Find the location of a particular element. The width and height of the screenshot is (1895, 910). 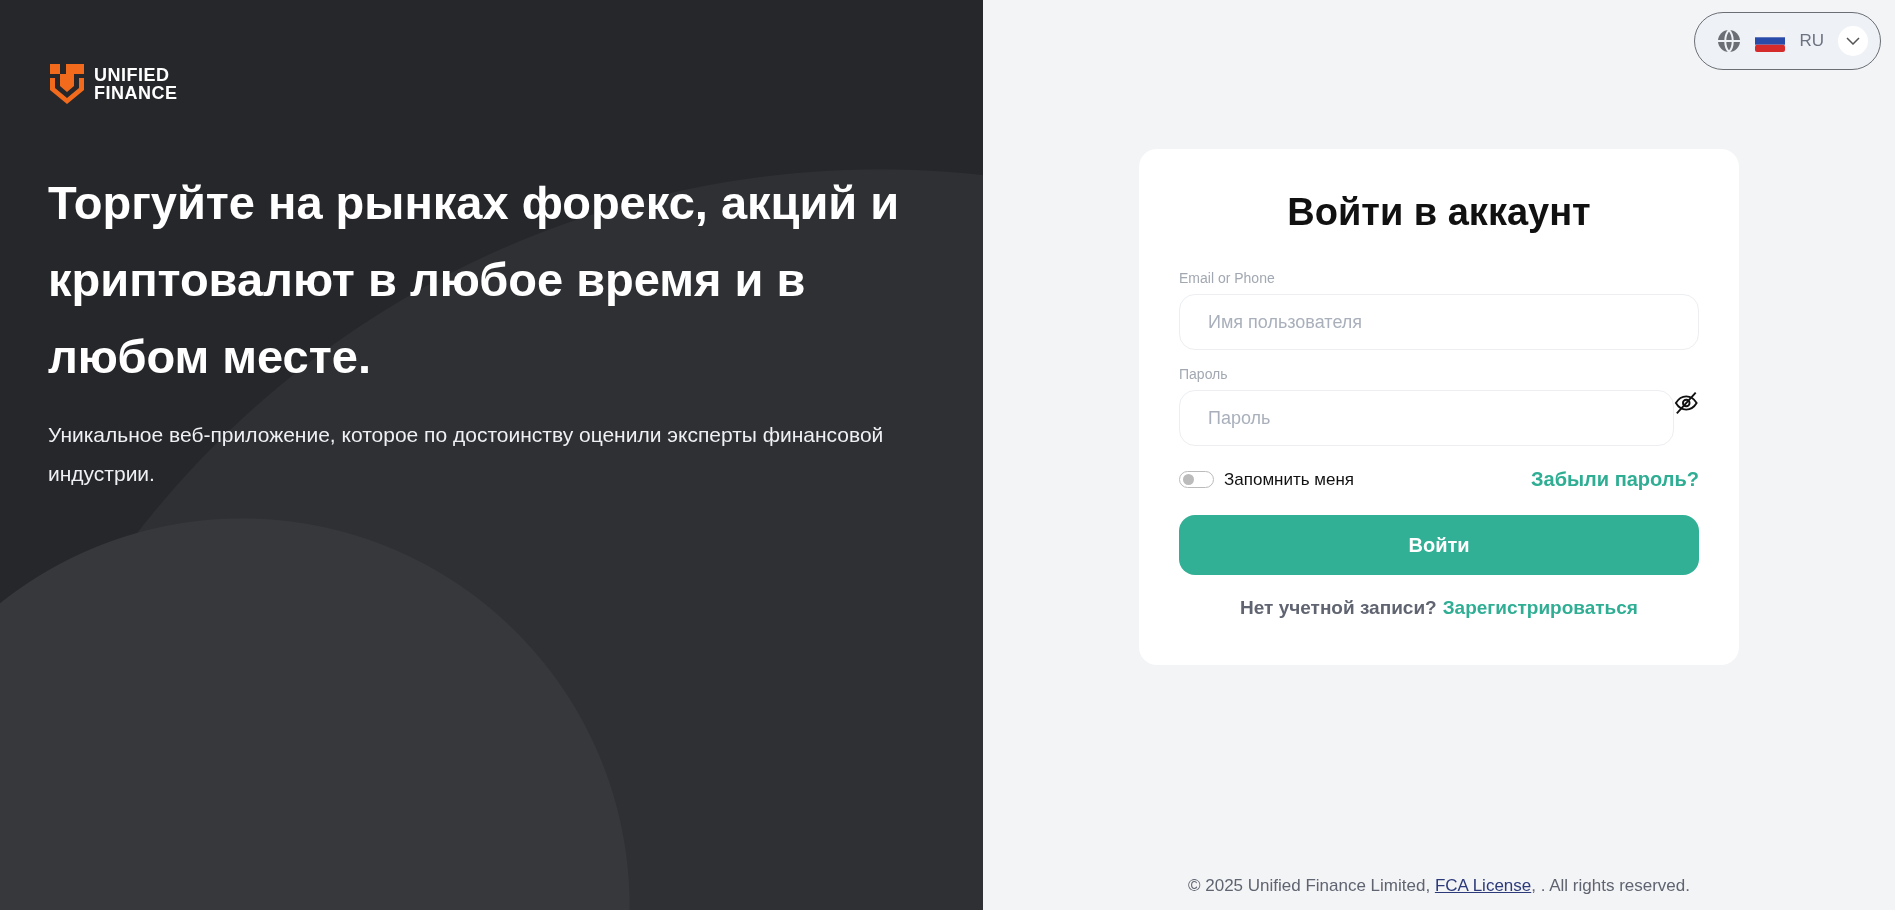

language-selector: RU is located at coordinates (1787, 41).